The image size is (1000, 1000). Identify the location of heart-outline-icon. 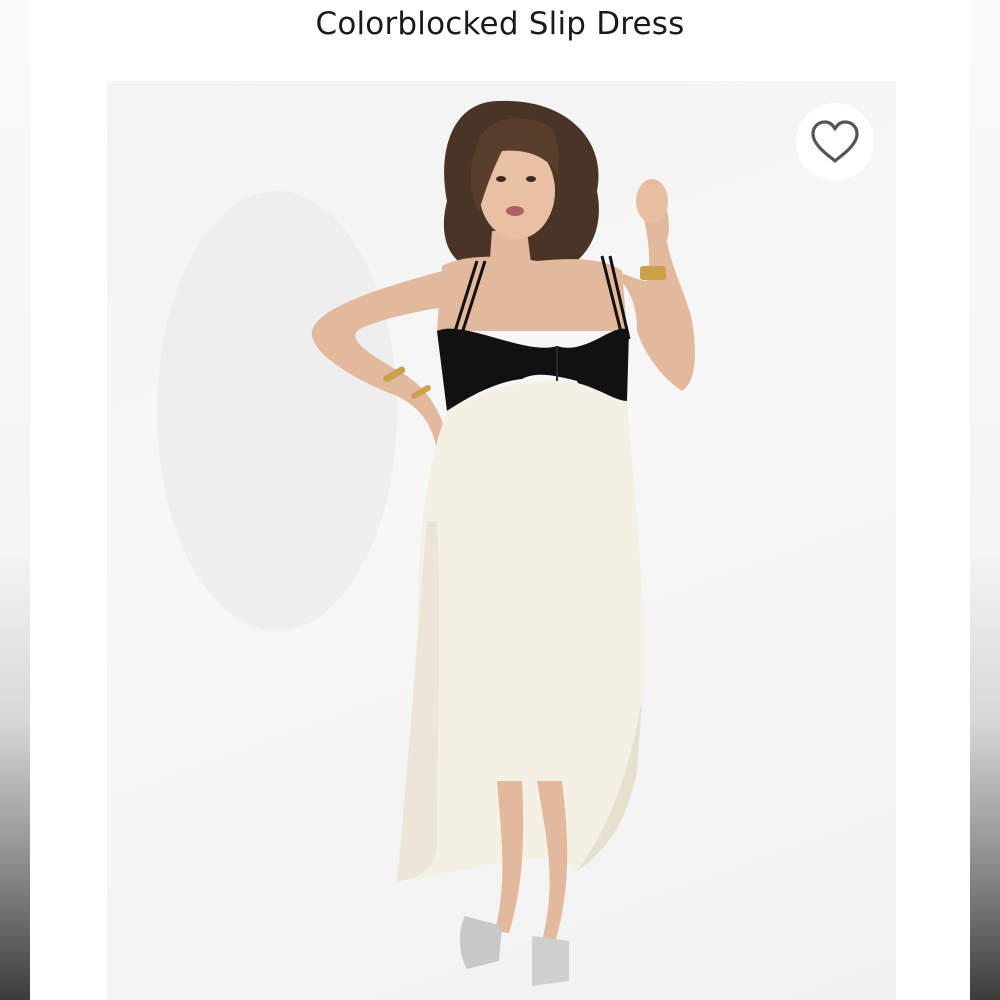
(835, 141).